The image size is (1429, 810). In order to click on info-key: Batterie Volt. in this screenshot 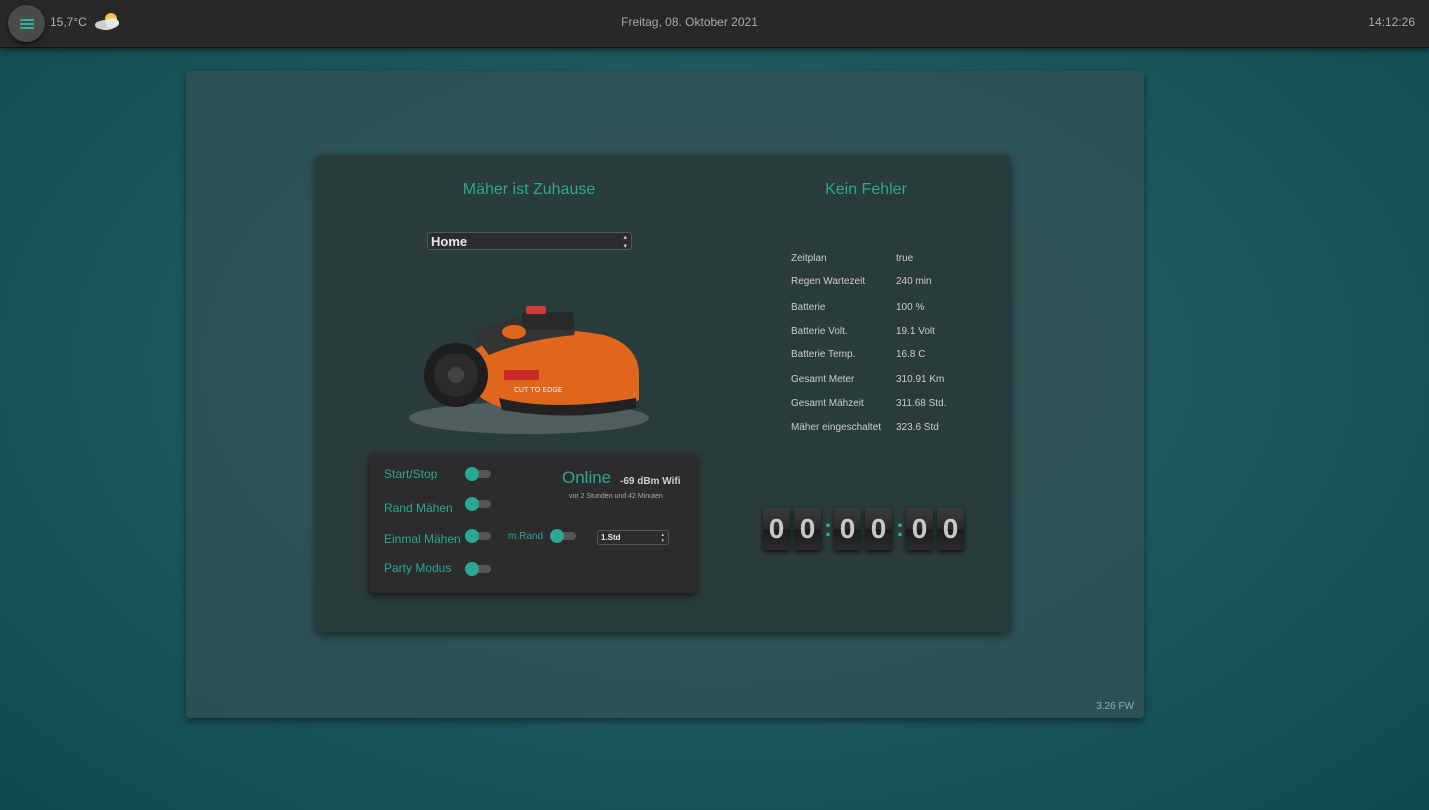, I will do `click(819, 331)`.